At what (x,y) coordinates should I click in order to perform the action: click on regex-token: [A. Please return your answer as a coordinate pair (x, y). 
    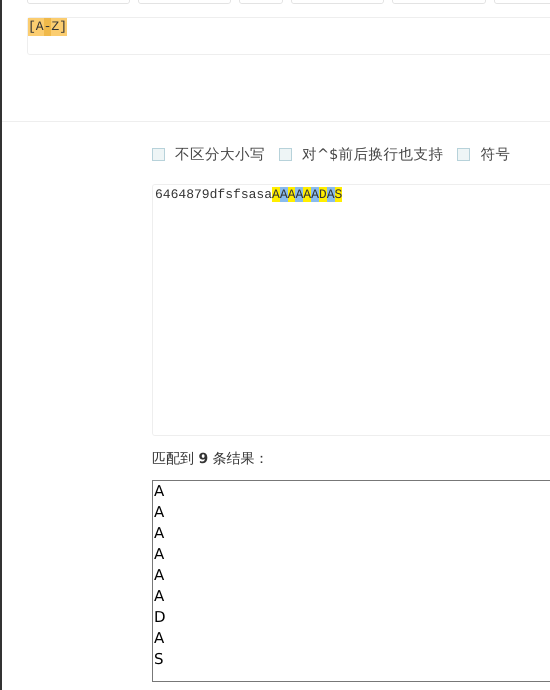
    Looking at the image, I should click on (36, 27).